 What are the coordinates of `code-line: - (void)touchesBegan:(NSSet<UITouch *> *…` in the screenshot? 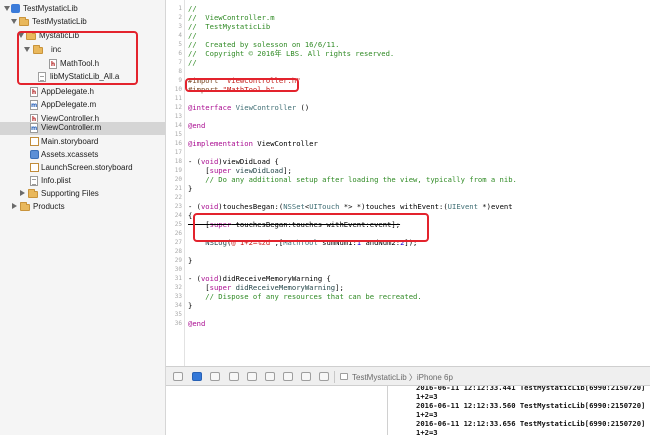 It's located at (350, 206).